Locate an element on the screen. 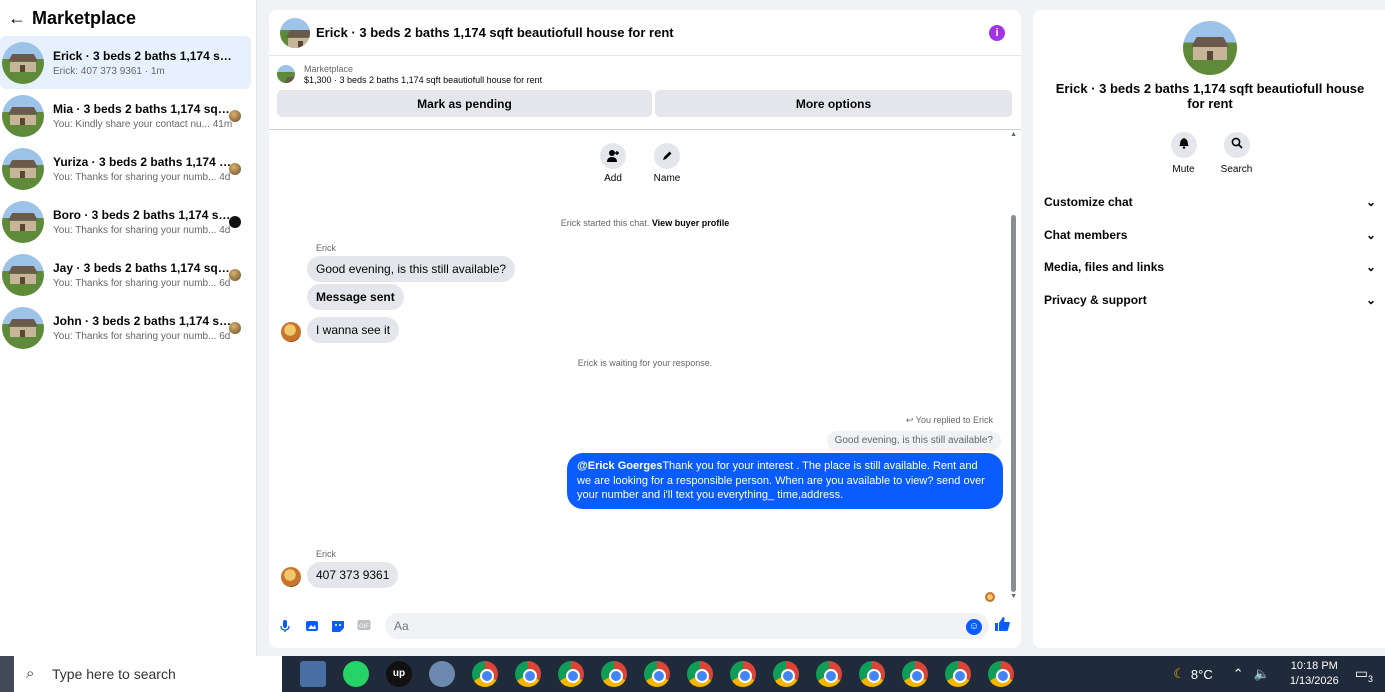 The height and width of the screenshot is (692, 1385). weather-moon-icon: ☾ is located at coordinates (1179, 674).